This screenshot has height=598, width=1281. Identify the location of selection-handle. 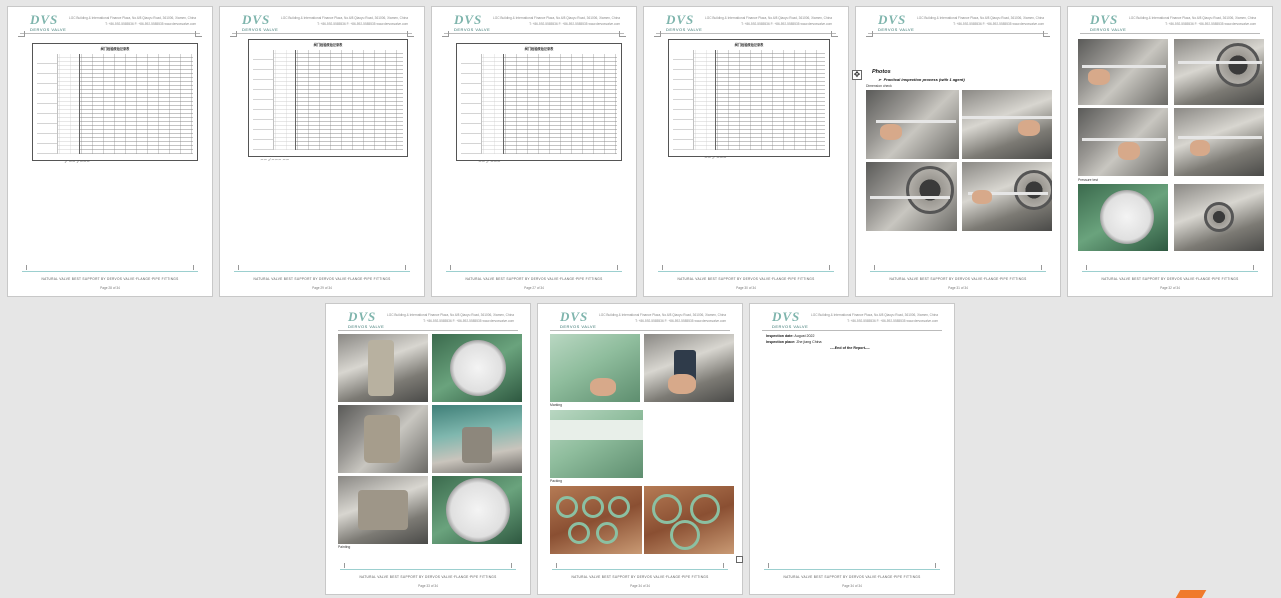
(739, 559).